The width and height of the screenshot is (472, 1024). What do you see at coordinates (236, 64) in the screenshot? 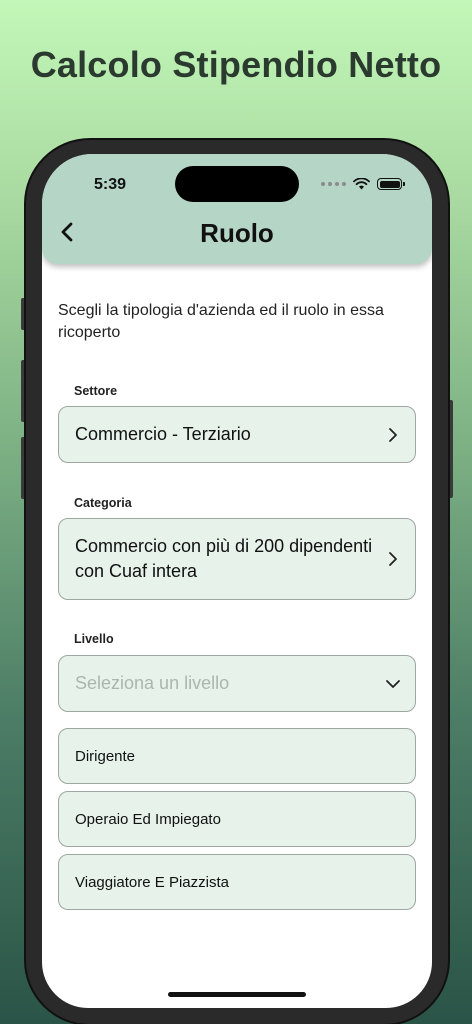
I see `promo-headline: Calcolo Stipendio Netto` at bounding box center [236, 64].